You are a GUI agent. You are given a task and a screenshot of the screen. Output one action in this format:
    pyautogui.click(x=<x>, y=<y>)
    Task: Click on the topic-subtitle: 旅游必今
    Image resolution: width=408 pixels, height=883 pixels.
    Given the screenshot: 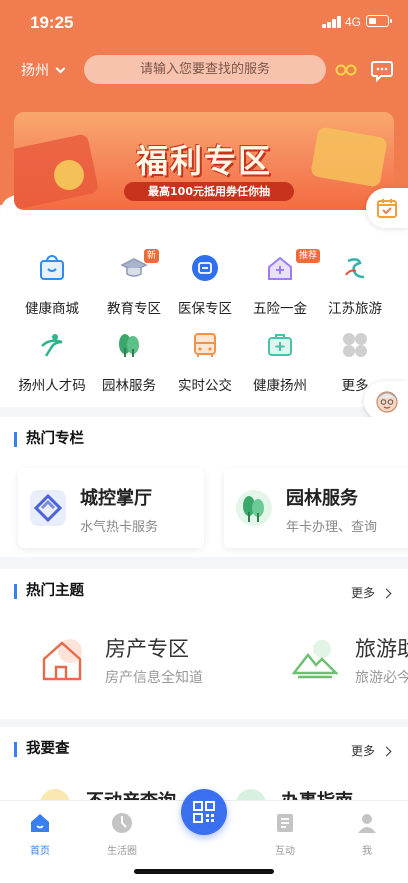 What is the action you would take?
    pyautogui.click(x=381, y=678)
    